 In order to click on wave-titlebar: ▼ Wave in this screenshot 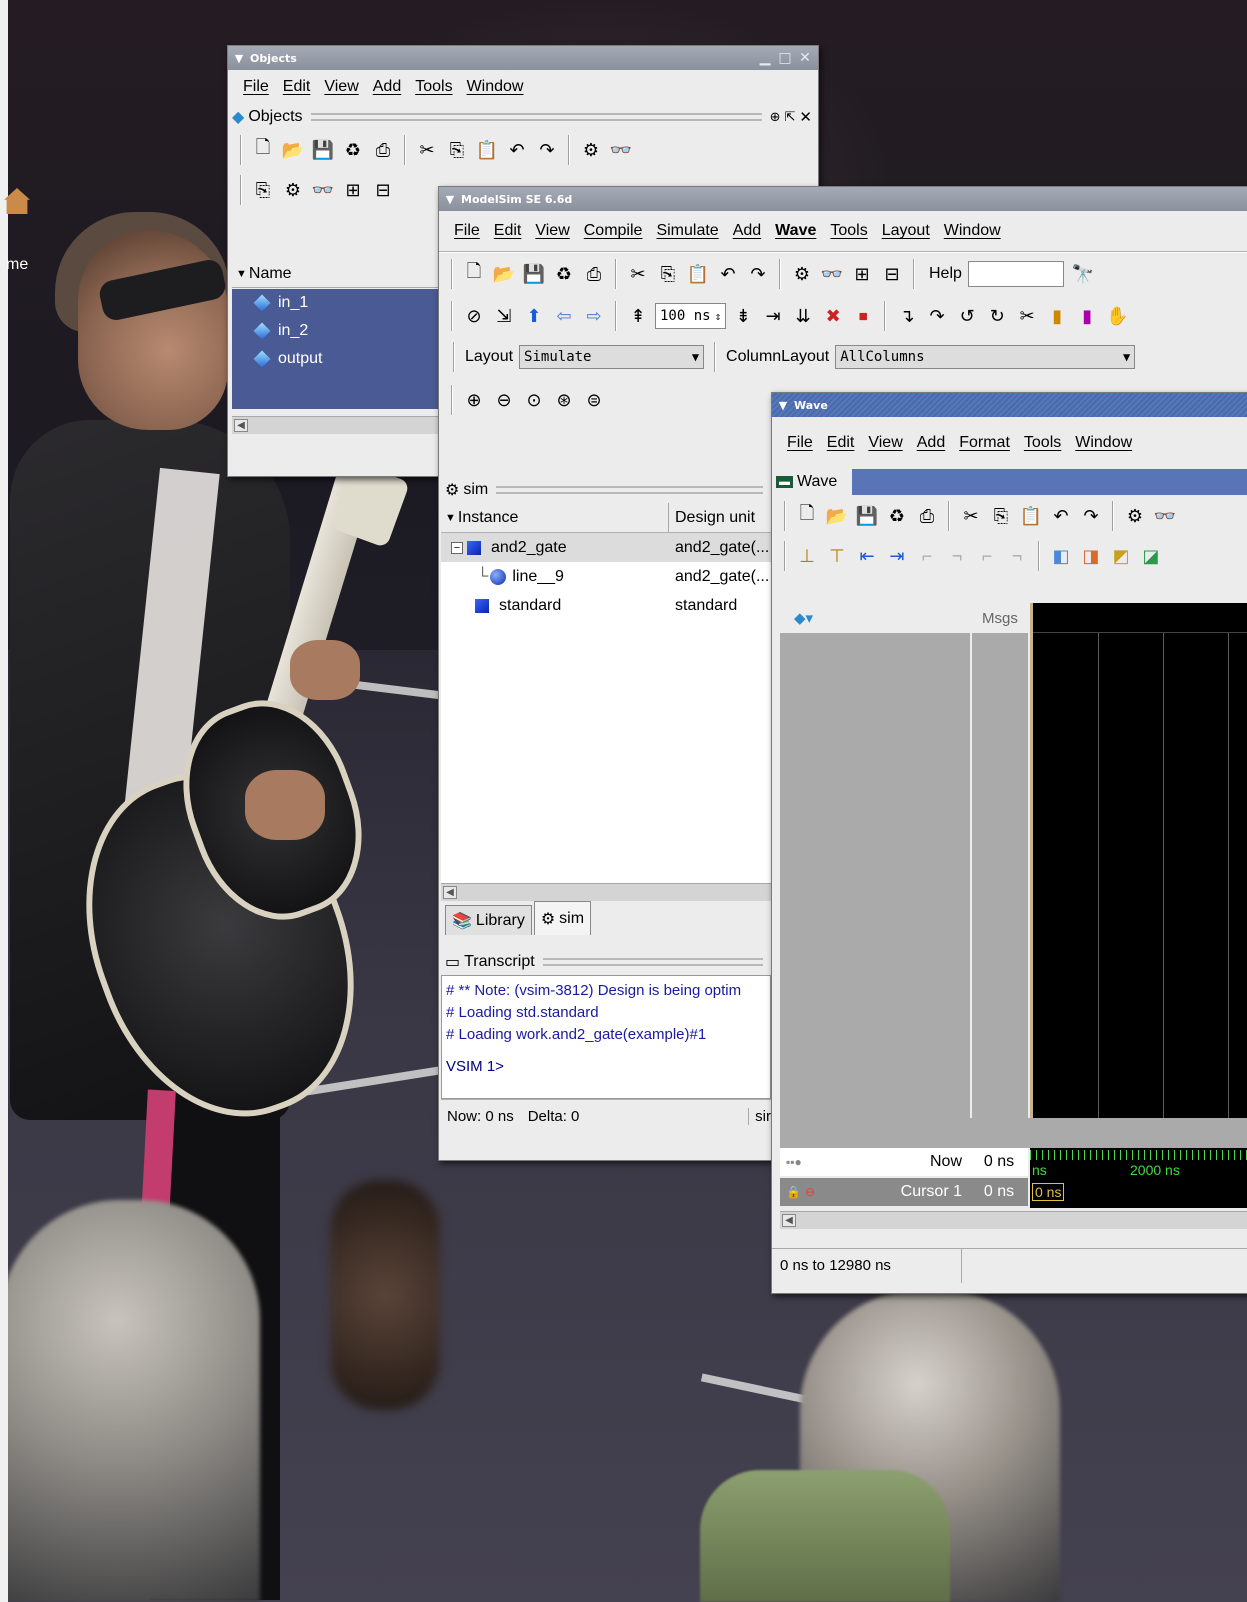, I will do `click(1009, 405)`.